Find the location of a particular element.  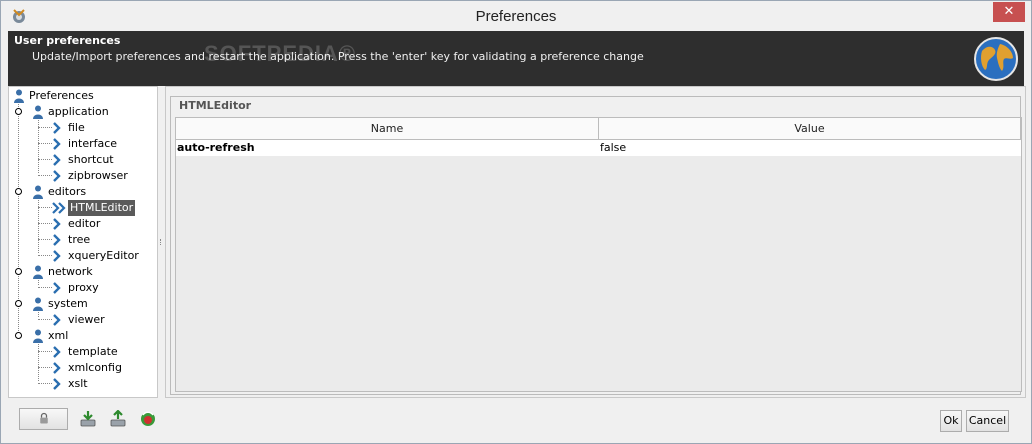

tree-label: viewer is located at coordinates (86, 319).